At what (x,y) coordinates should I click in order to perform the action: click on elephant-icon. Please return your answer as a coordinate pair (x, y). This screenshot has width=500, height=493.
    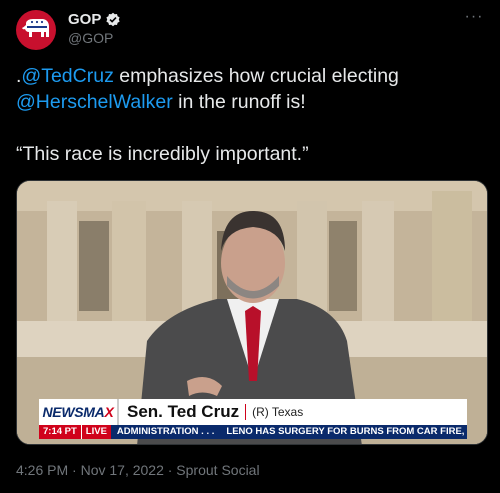
    Looking at the image, I should click on (35, 28).